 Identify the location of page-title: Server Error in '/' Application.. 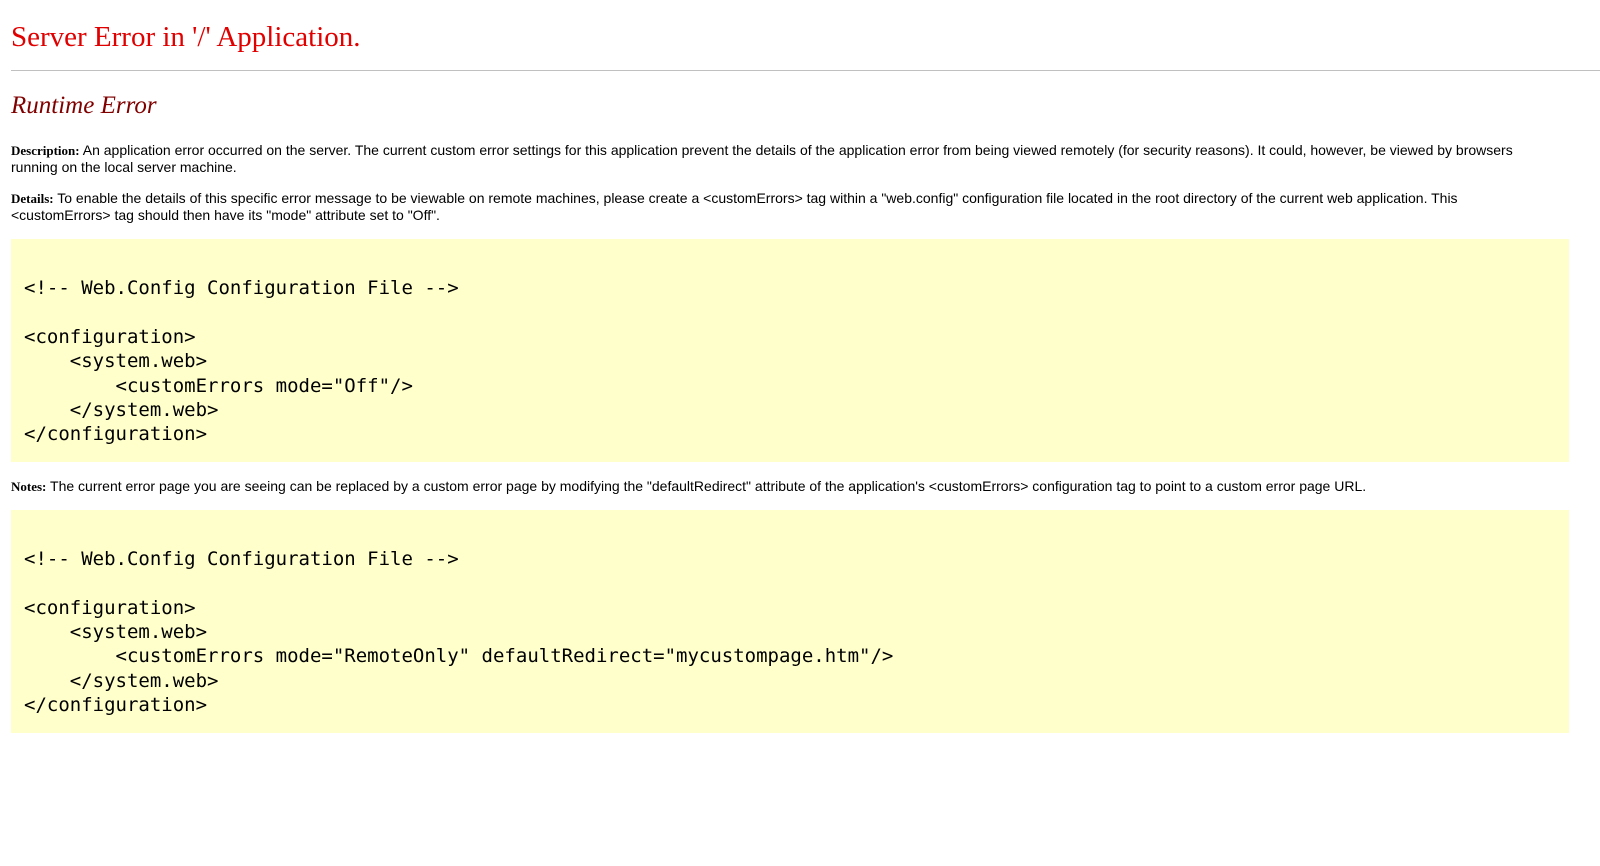
(186, 37).